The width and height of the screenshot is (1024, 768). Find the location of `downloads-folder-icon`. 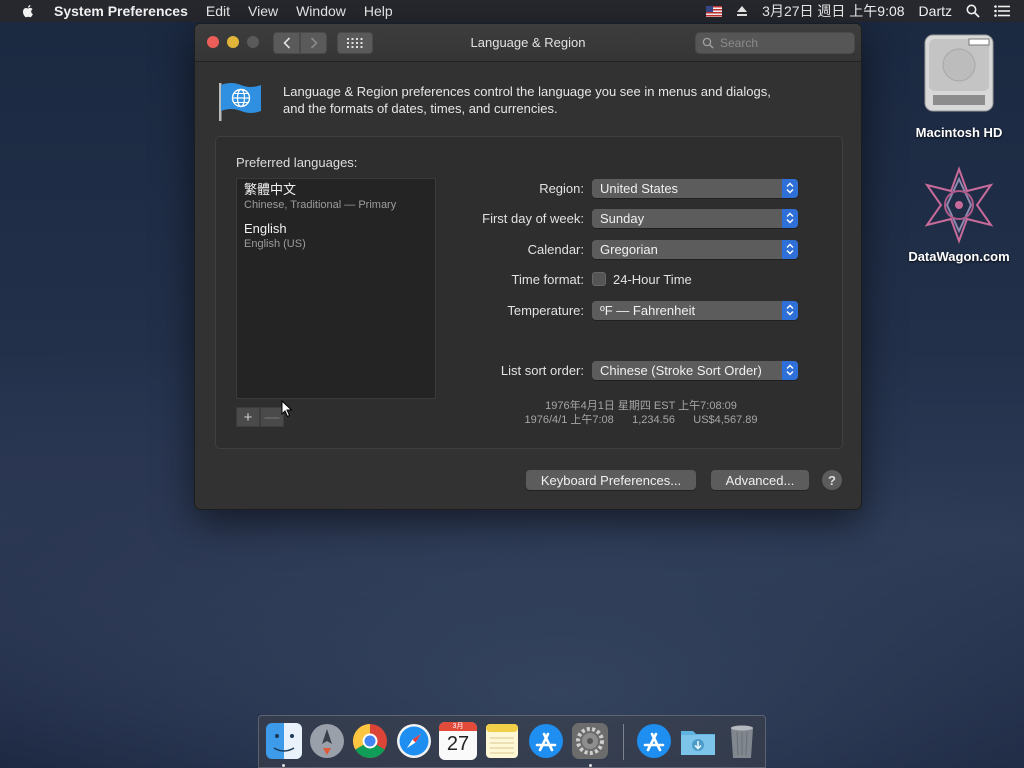

downloads-folder-icon is located at coordinates (698, 741).